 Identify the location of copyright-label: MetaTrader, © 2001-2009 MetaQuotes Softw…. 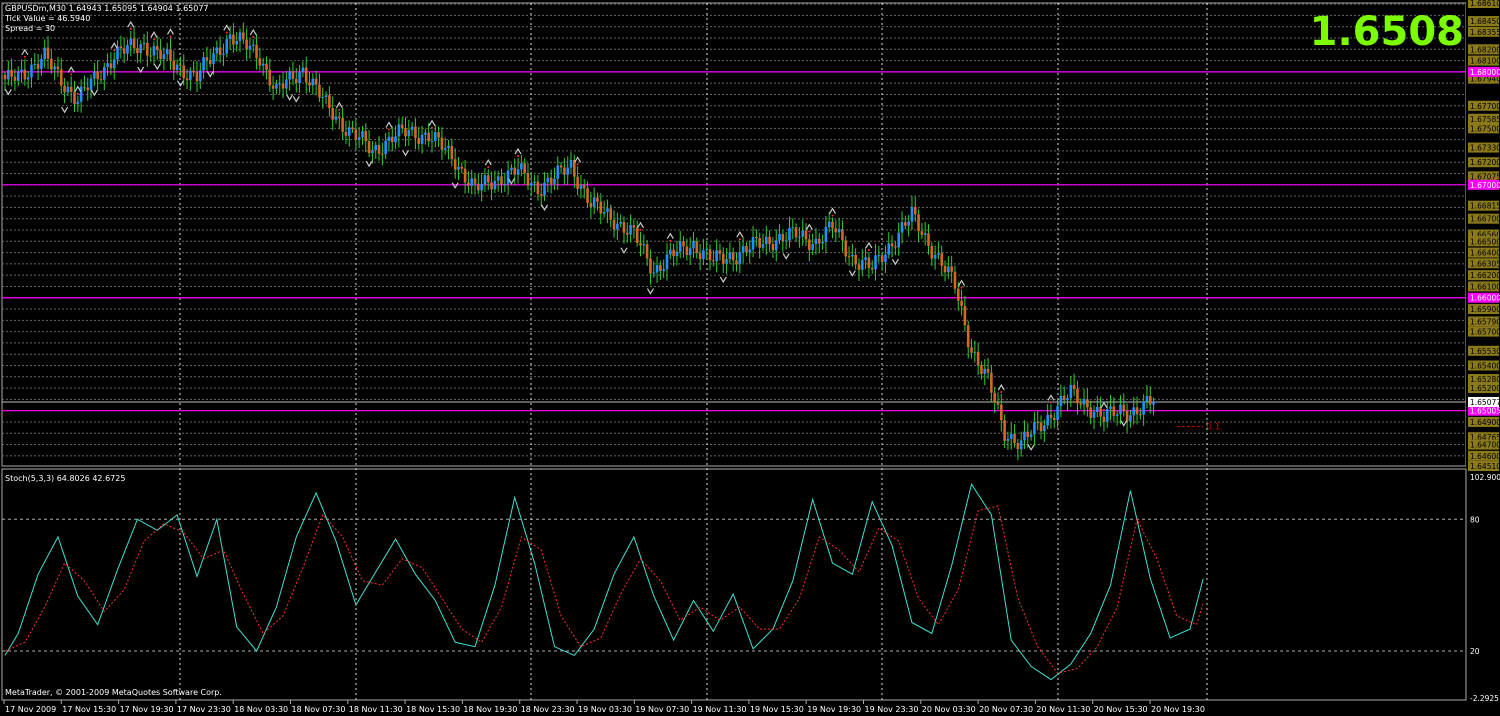
(113, 692).